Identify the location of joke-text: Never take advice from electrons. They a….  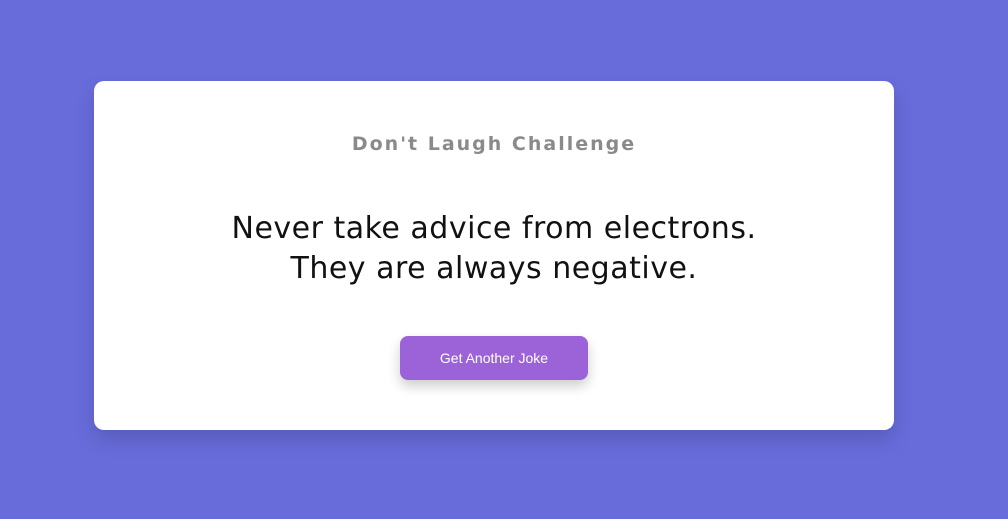
(494, 248).